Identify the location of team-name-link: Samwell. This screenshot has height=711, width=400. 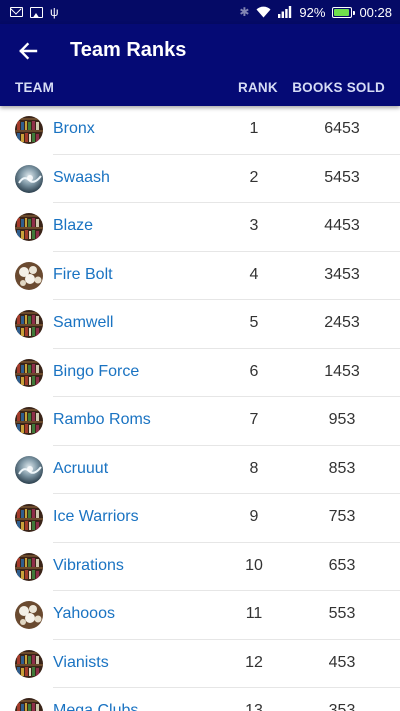
(83, 323).